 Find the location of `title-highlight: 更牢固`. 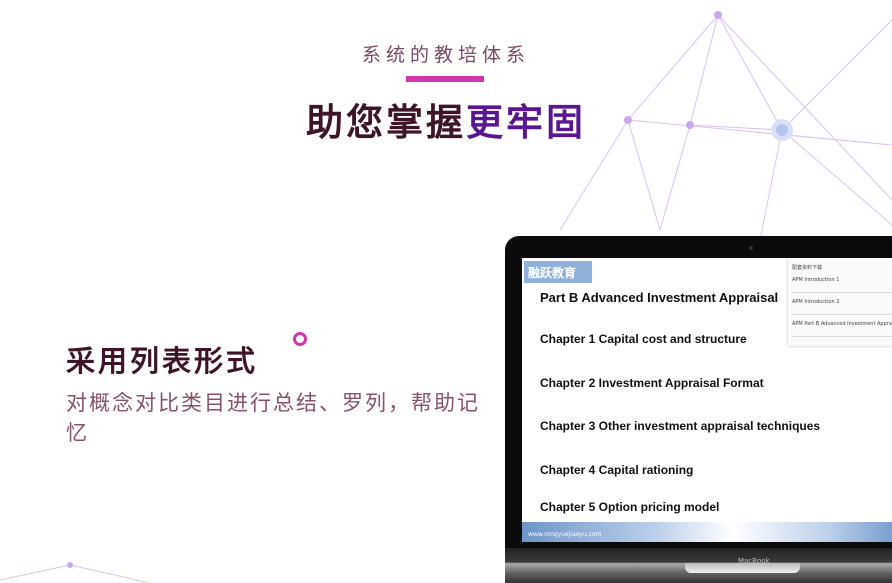

title-highlight: 更牢固 is located at coordinates (526, 122).